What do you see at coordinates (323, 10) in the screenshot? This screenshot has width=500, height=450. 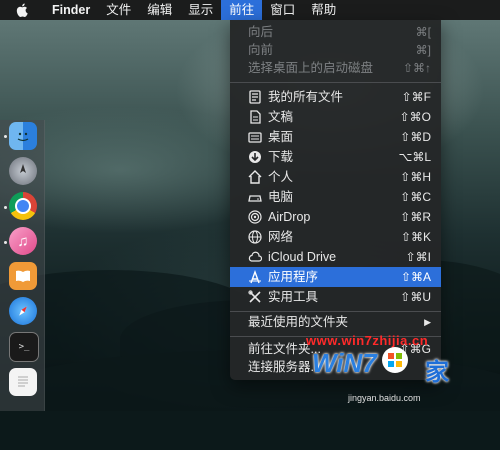 I see `menu-help: 帮助` at bounding box center [323, 10].